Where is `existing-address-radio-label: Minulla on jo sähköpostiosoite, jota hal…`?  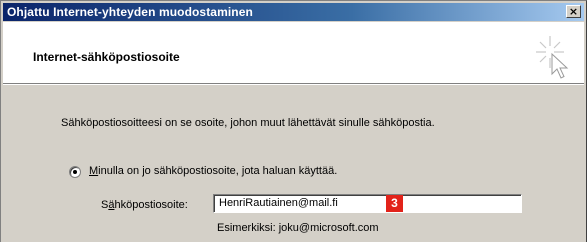 existing-address-radio-label: Minulla on jo sähköpostiosoite, jota hal… is located at coordinates (213, 171).